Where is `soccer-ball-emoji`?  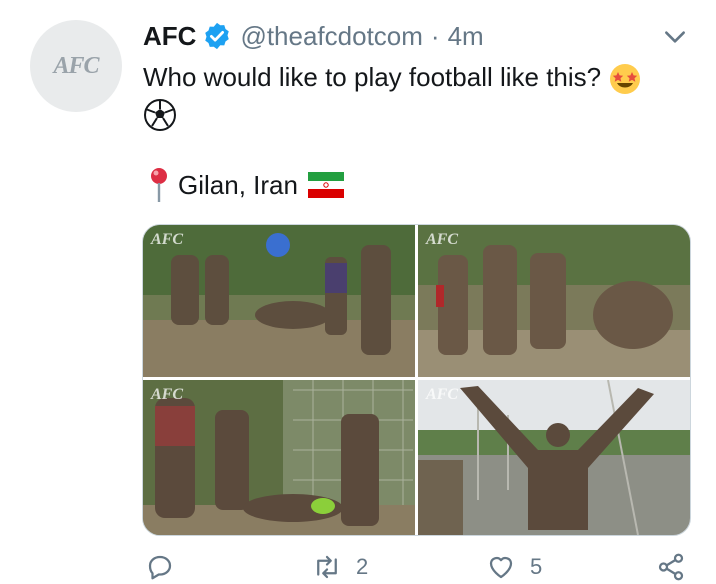 soccer-ball-emoji is located at coordinates (160, 115).